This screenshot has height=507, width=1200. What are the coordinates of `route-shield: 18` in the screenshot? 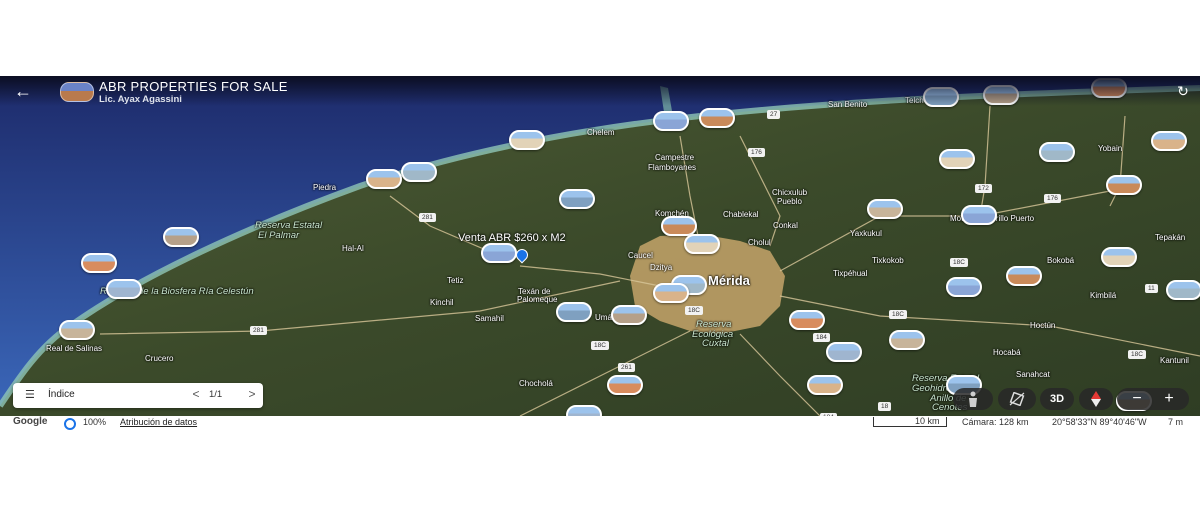 It's located at (885, 406).